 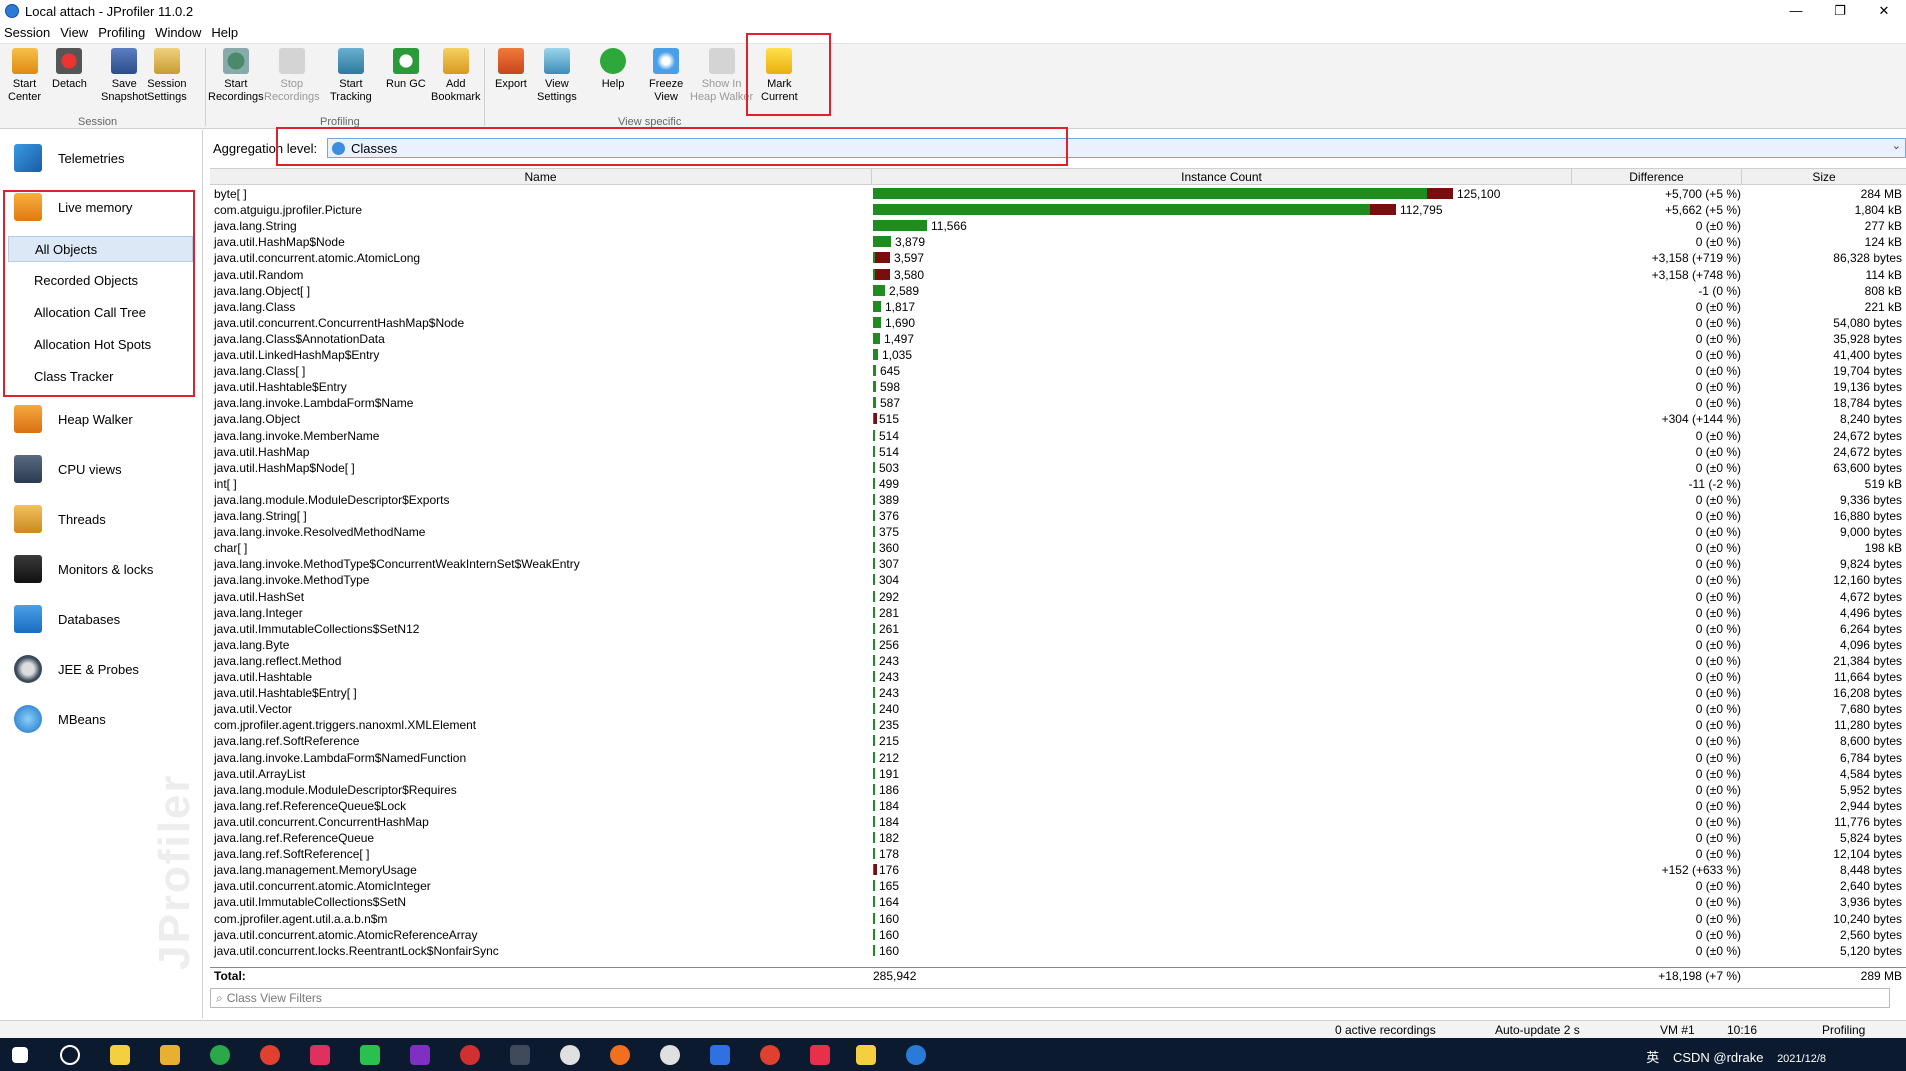 I want to click on table-row: char[ ] 360 0 (±0 %) 198 kB, so click(x=1058, y=548).